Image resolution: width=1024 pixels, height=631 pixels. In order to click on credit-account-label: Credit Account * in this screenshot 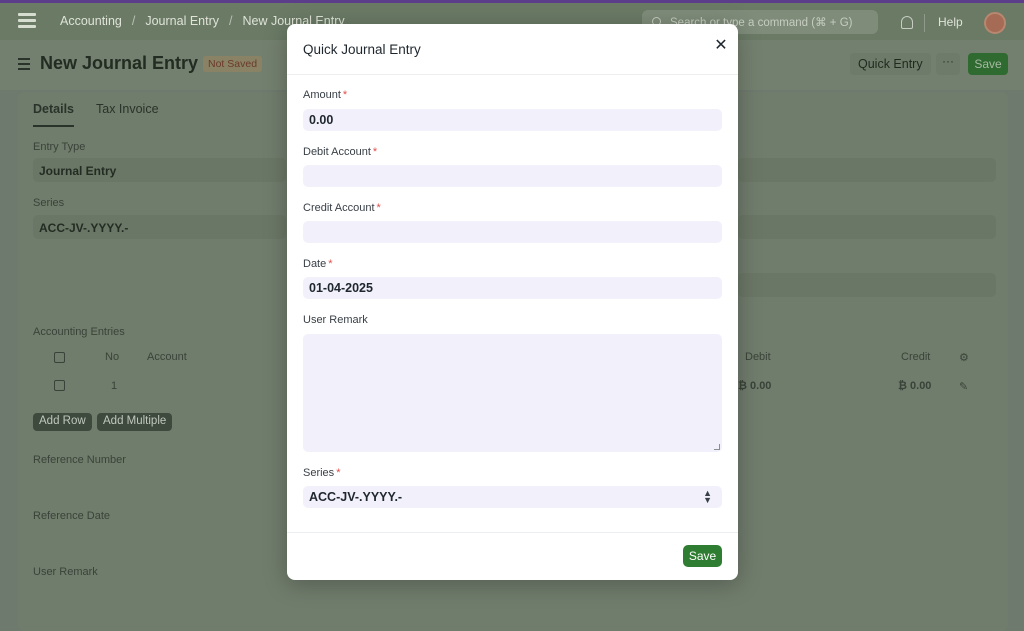, I will do `click(342, 208)`.